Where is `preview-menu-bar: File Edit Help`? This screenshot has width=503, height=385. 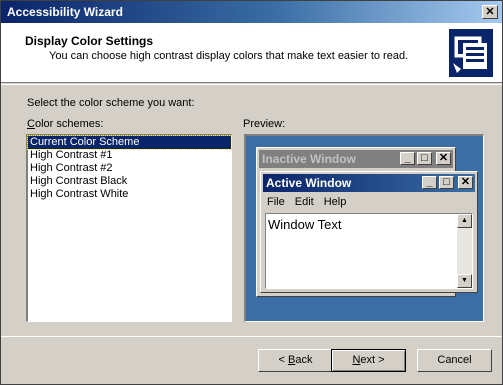 preview-menu-bar: File Edit Help is located at coordinates (309, 202).